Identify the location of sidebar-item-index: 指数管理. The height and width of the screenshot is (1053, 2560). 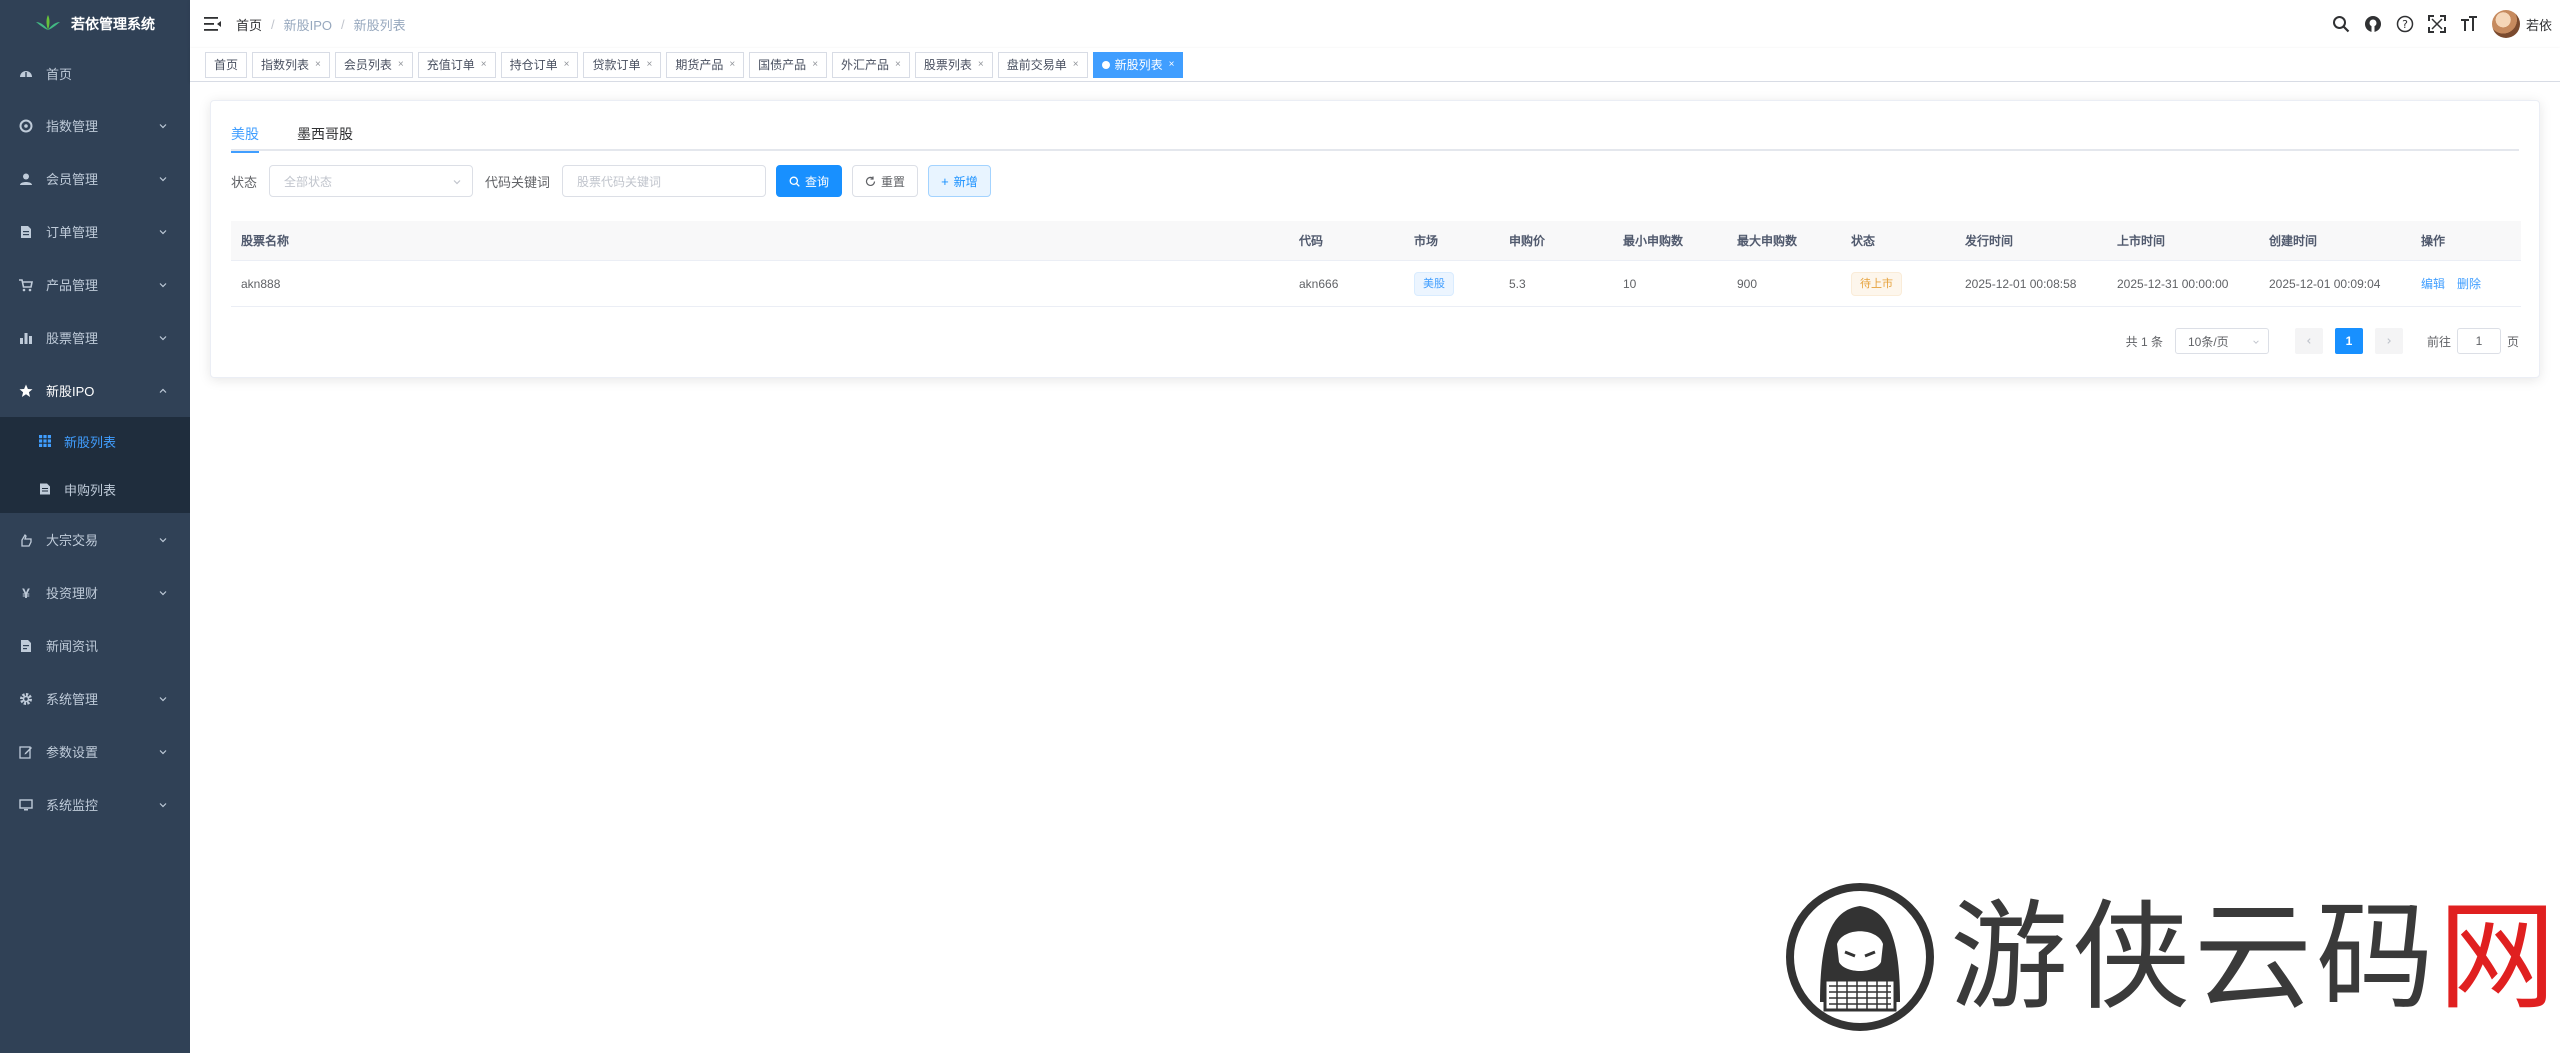
(95, 125).